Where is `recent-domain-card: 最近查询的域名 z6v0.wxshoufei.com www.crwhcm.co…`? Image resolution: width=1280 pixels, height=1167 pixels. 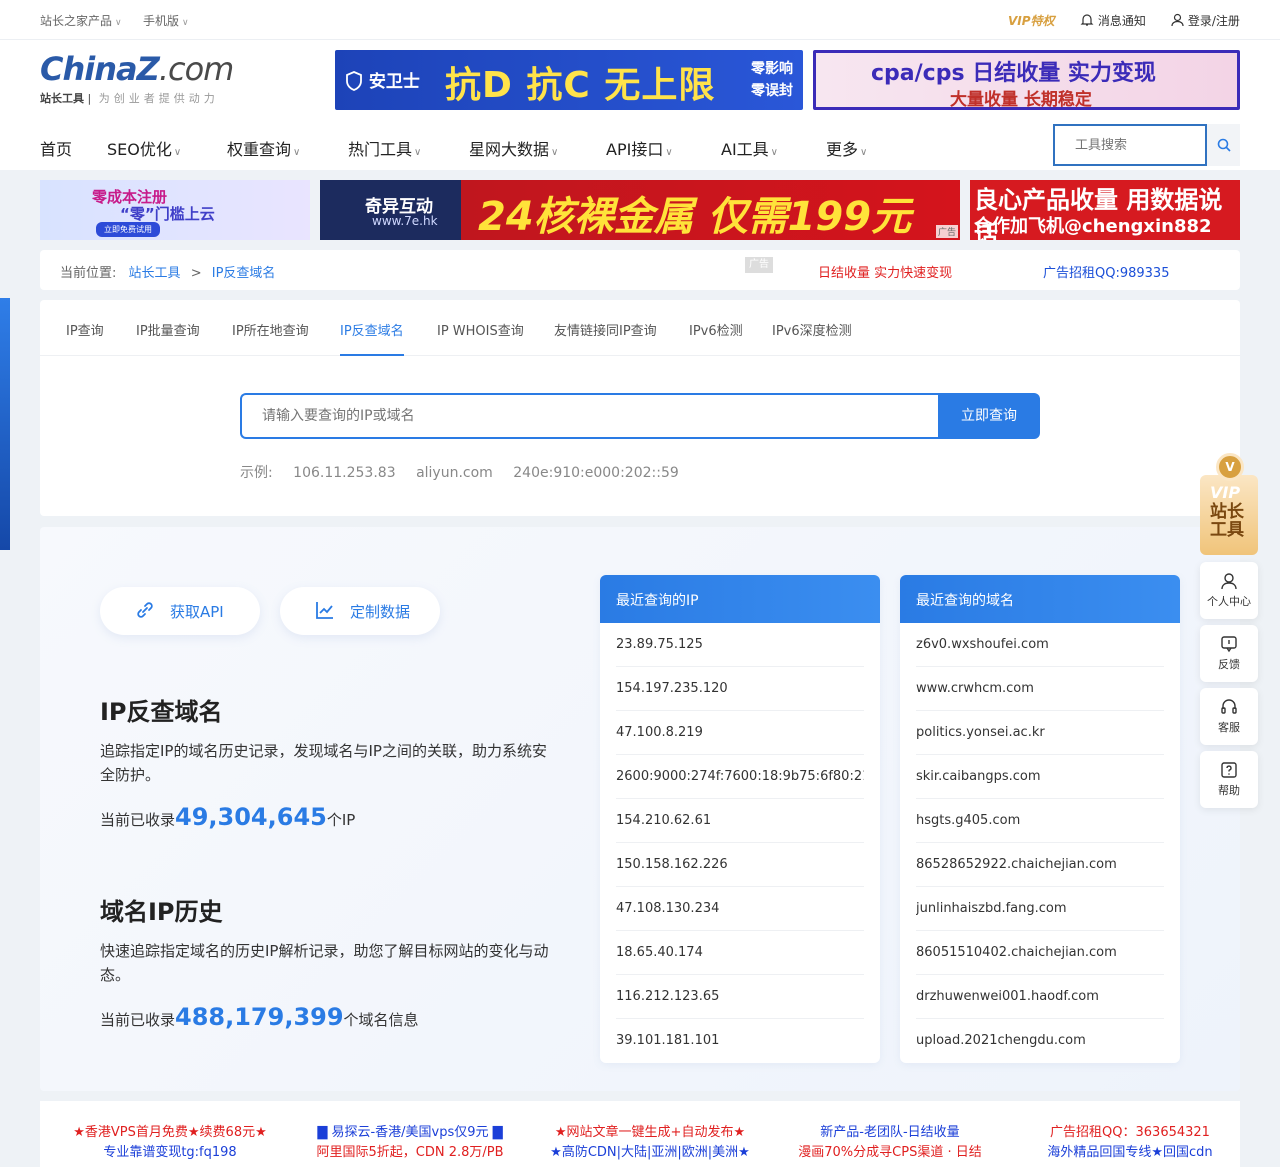
recent-domain-card: 最近查询的域名 z6v0.wxshoufei.com www.crwhcm.co… is located at coordinates (1040, 819).